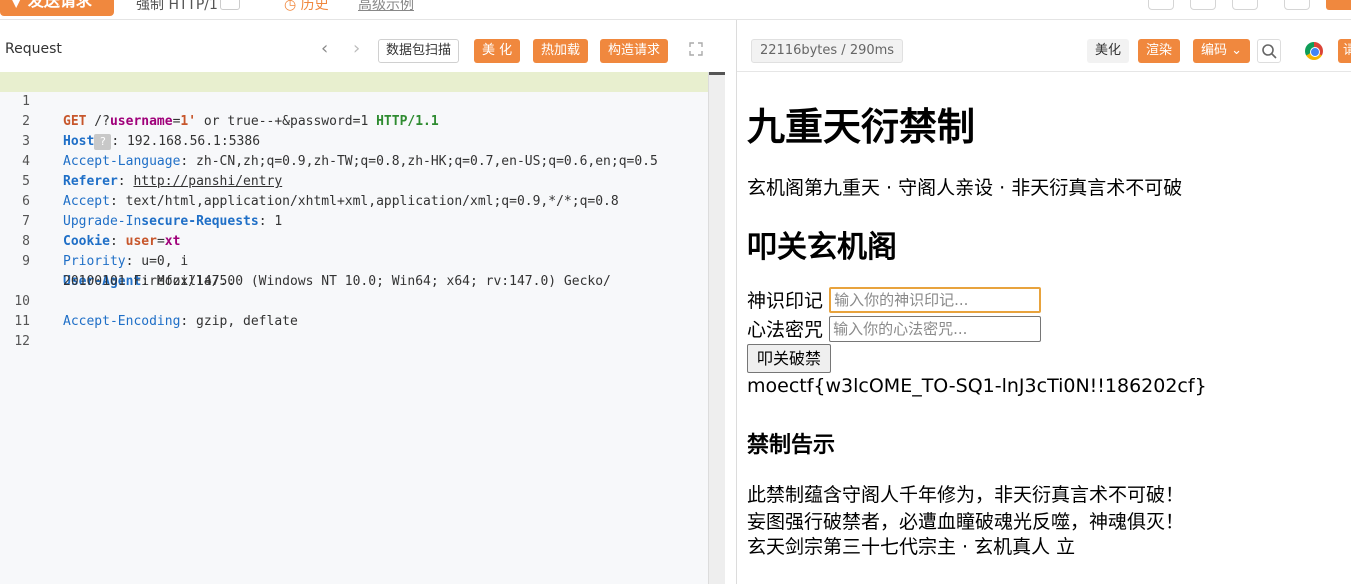 This screenshot has height=584, width=1351. I want to click on password-row: 心法密咒, so click(894, 328).